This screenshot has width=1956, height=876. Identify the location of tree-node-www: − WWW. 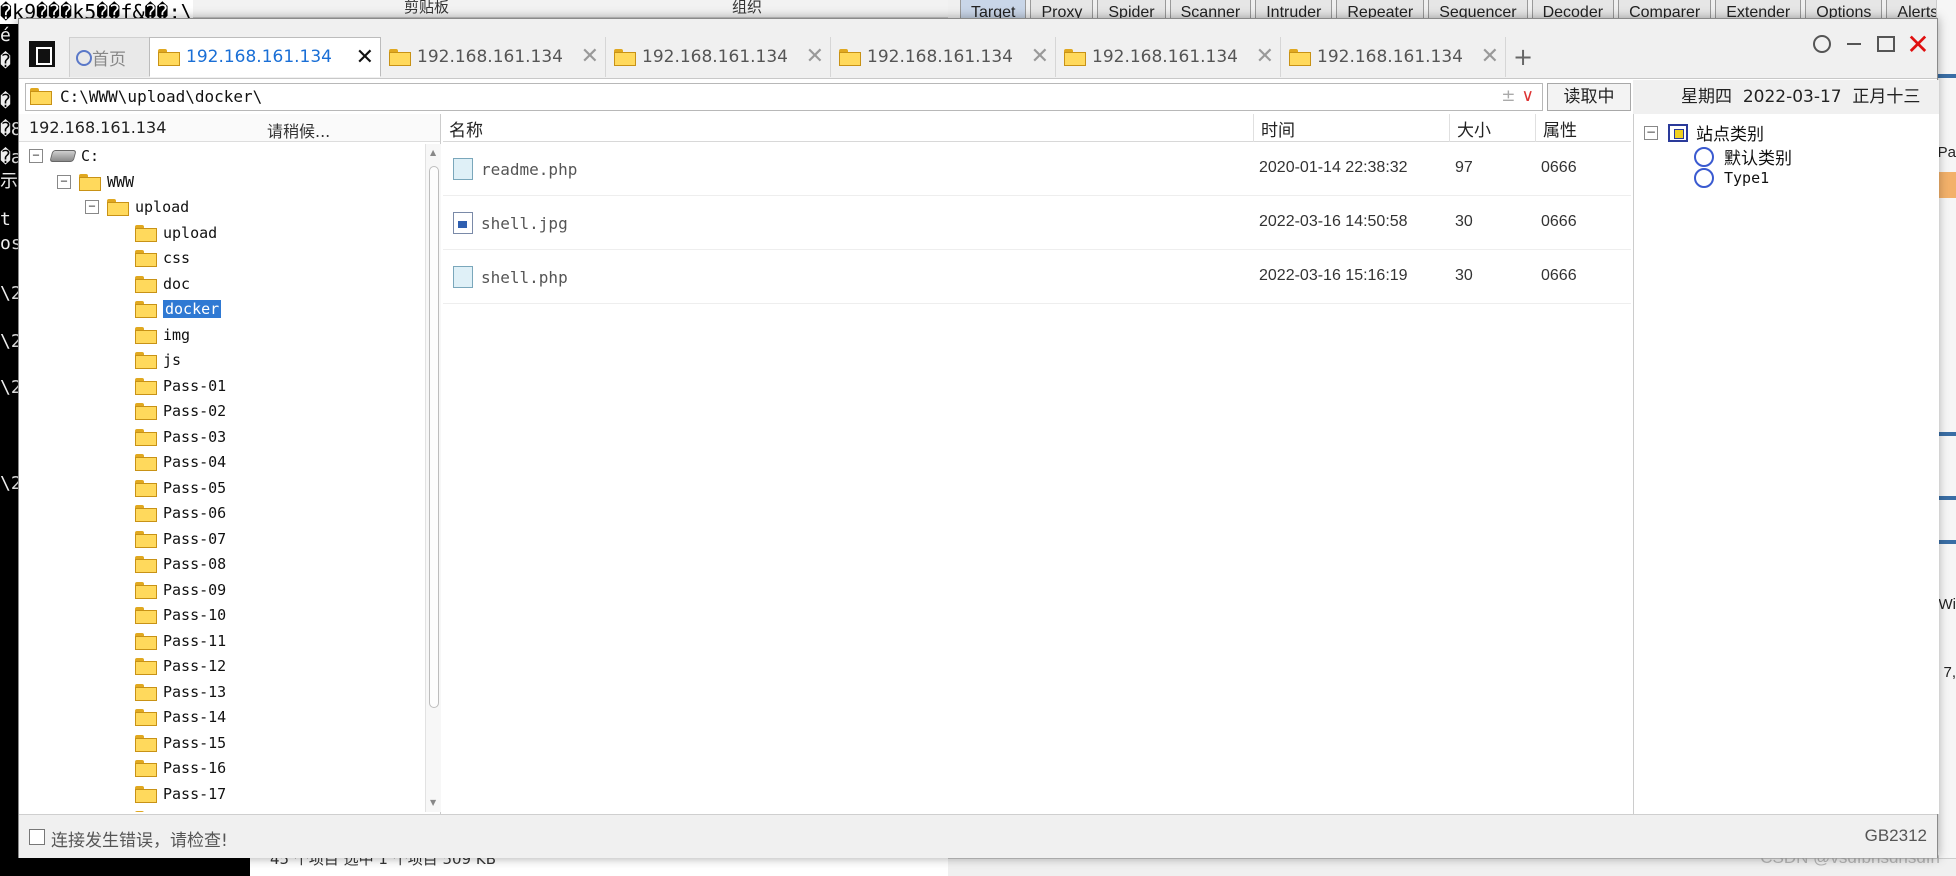
(95, 182).